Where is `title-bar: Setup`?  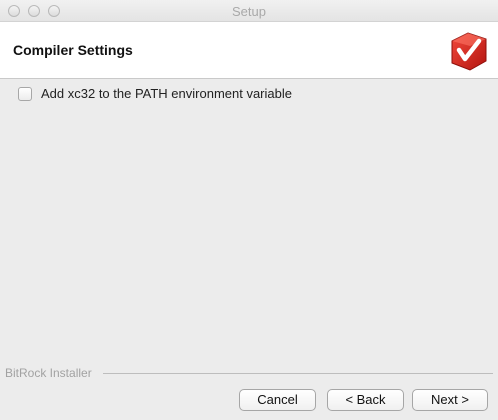
title-bar: Setup is located at coordinates (249, 11).